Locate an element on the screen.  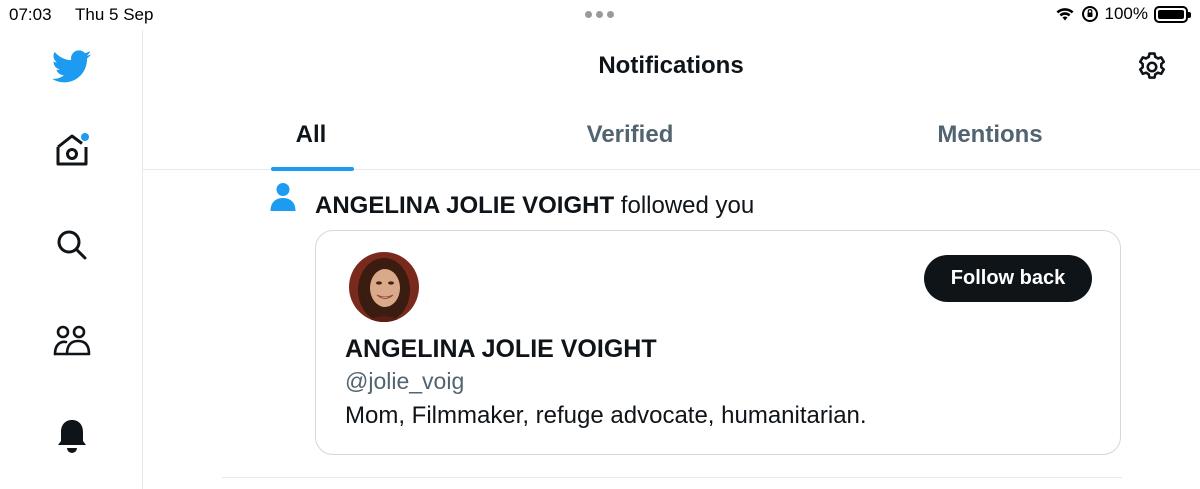
tab-mentions-label: Mentions is located at coordinates (990, 134).